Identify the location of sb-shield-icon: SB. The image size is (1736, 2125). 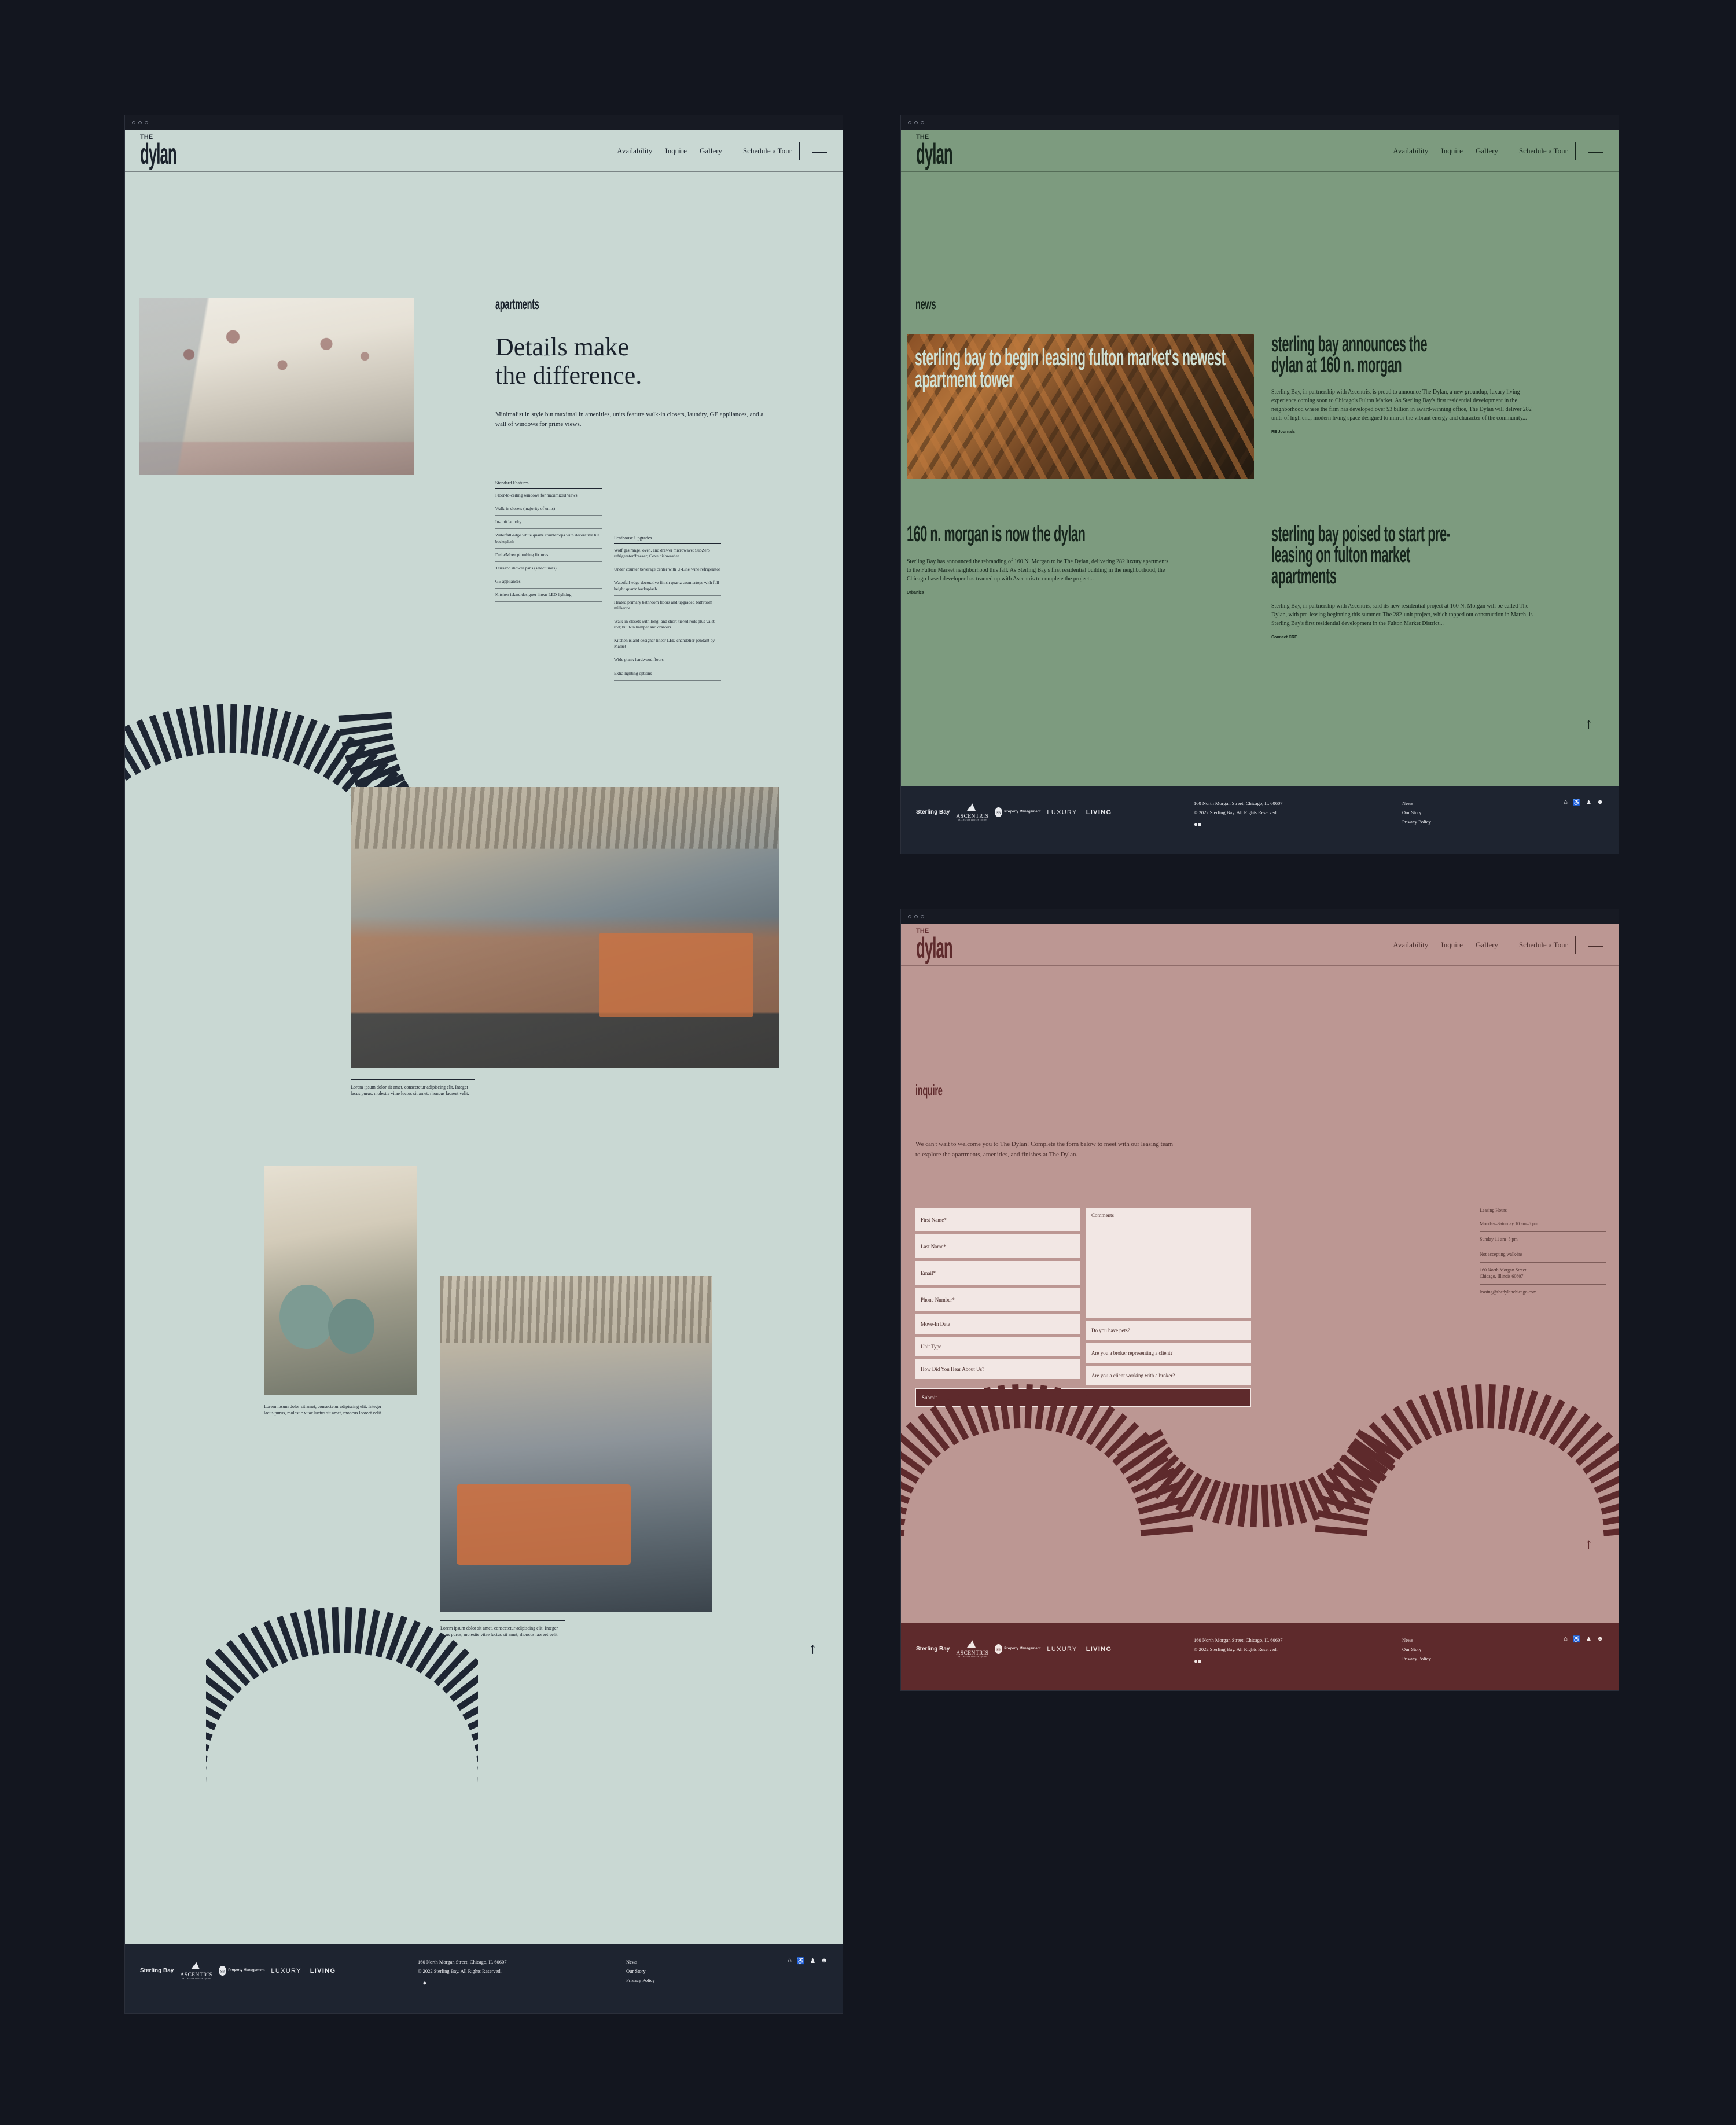
(999, 812).